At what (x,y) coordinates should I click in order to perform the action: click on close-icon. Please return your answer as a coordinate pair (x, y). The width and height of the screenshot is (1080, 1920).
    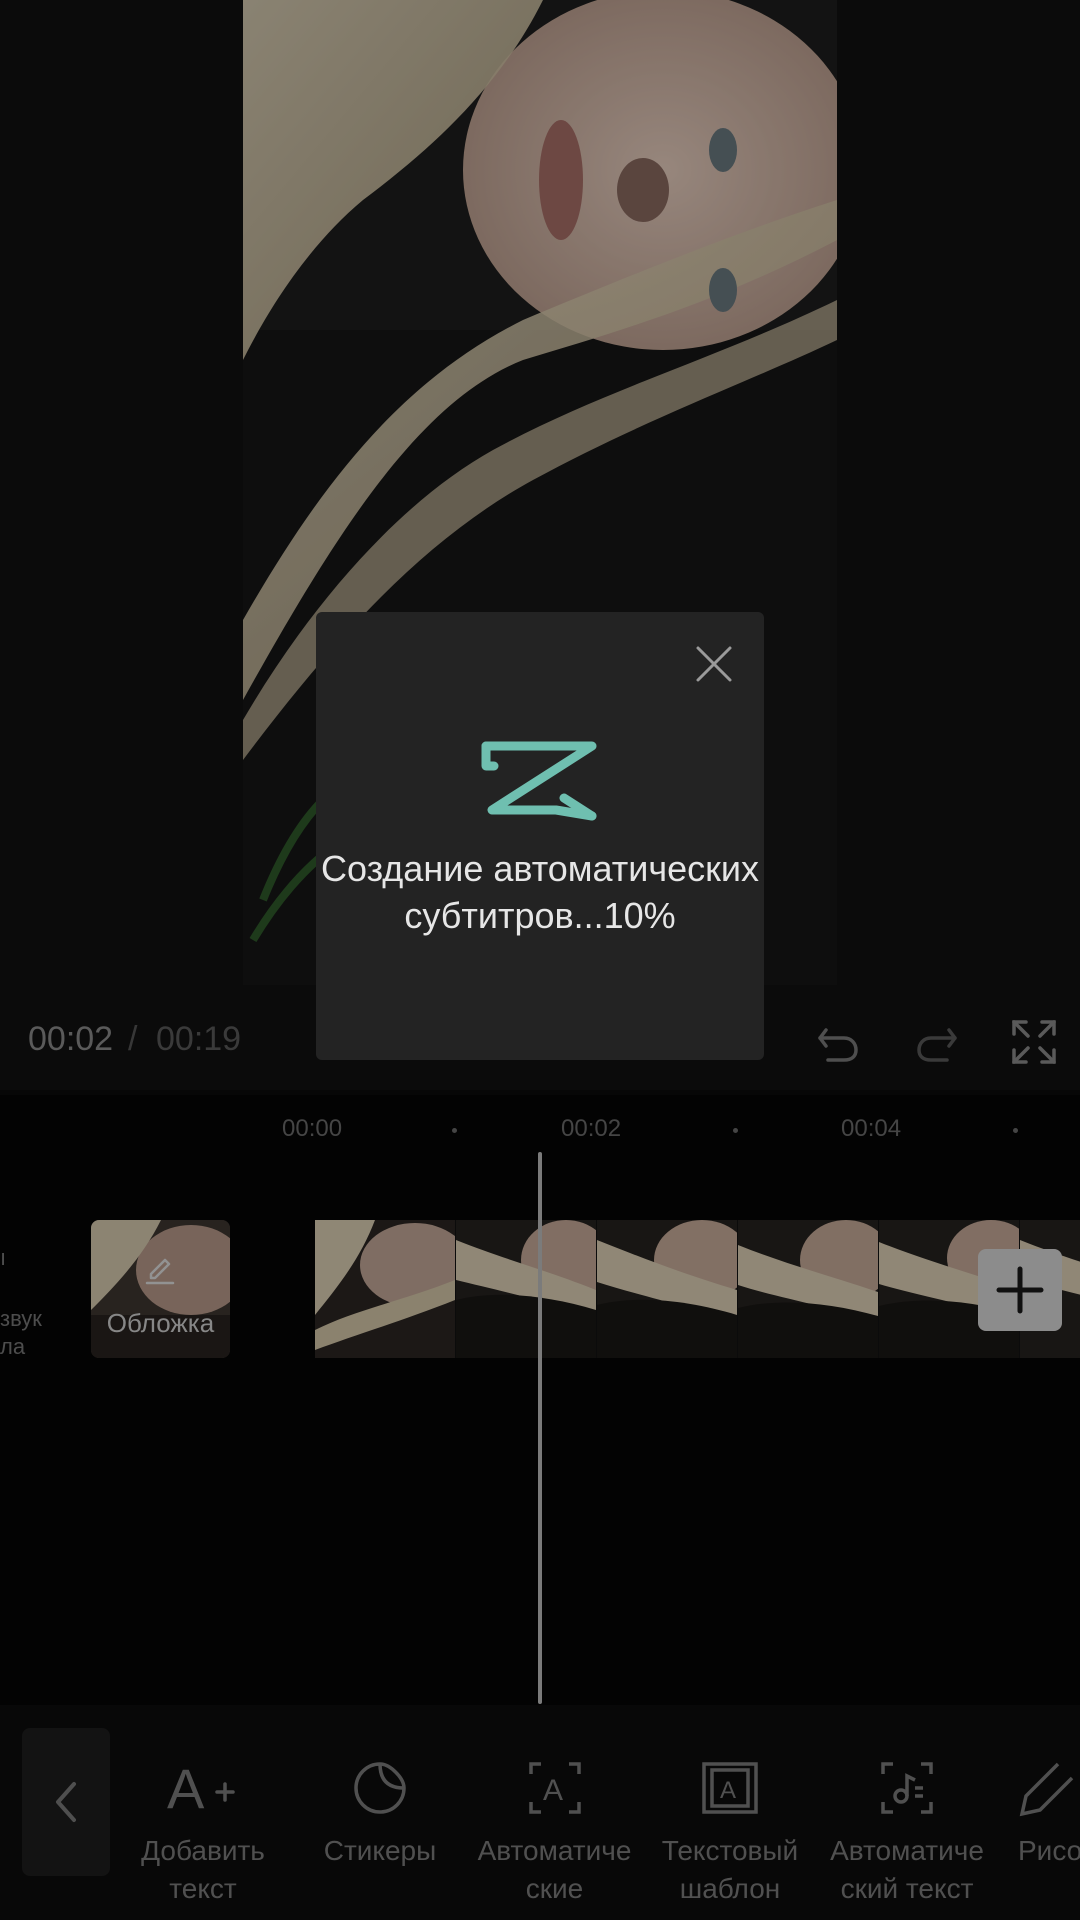
    Looking at the image, I should click on (714, 664).